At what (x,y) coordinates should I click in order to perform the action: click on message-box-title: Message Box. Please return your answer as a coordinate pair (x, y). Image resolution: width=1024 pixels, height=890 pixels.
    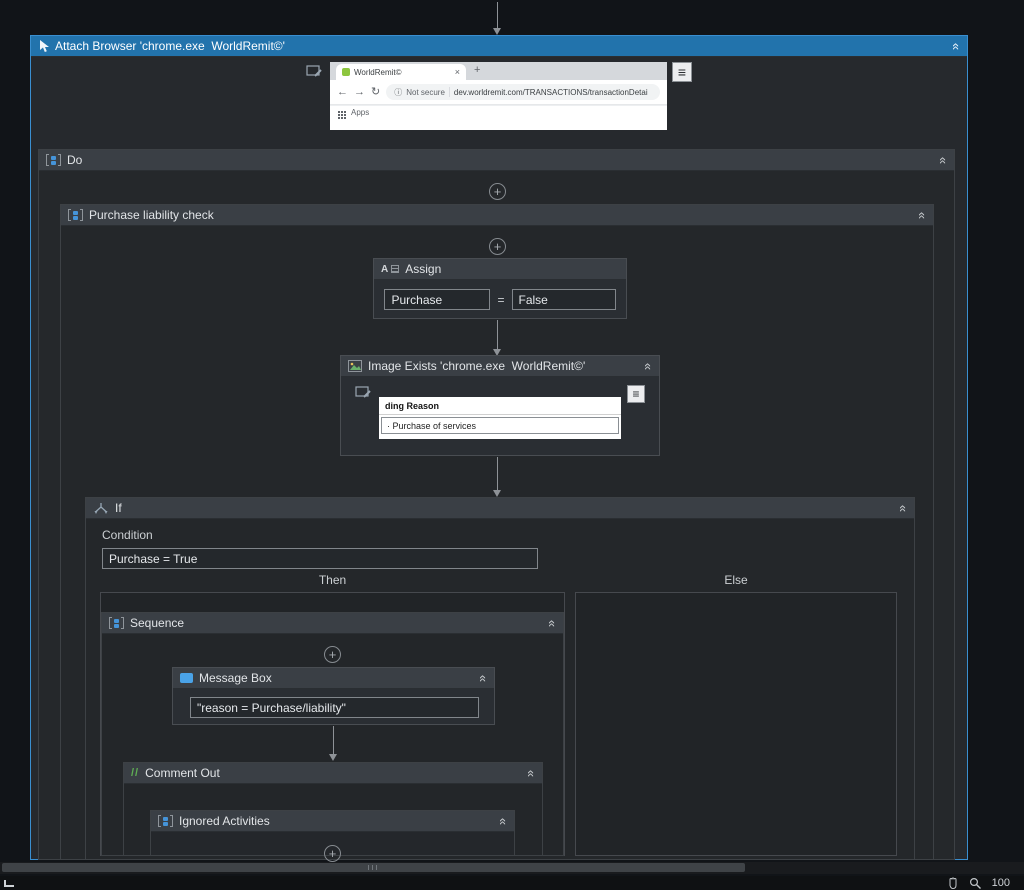
    Looking at the image, I should click on (235, 678).